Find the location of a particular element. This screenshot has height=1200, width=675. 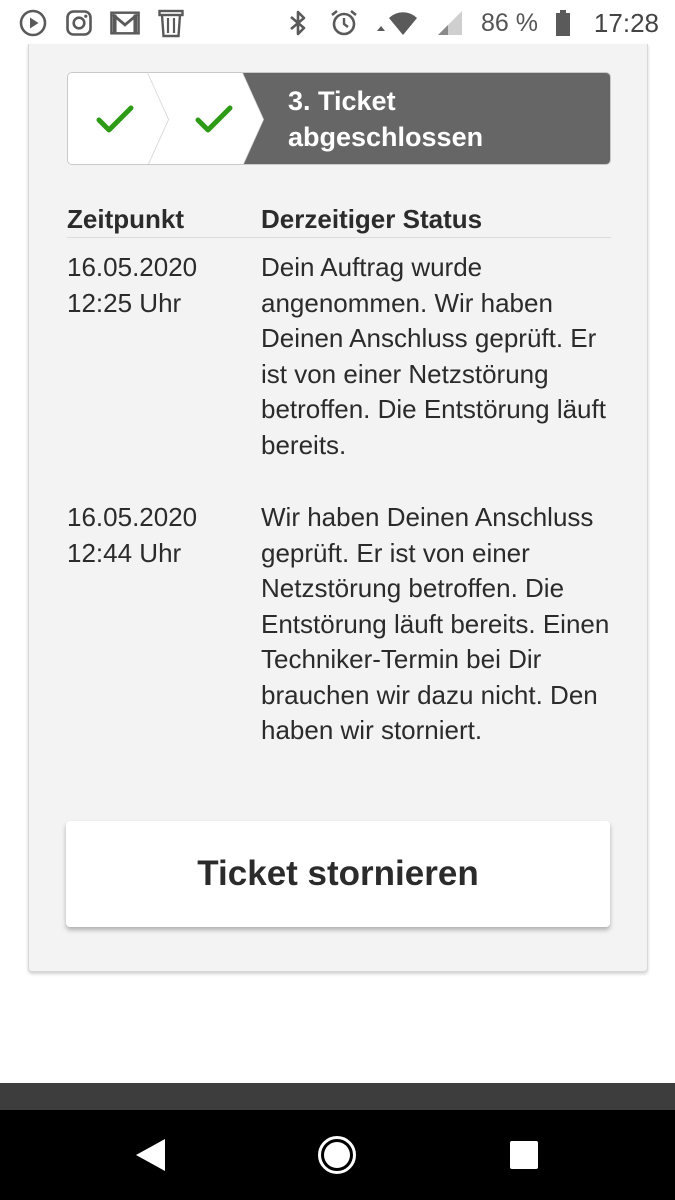

column-header-time: Zeitpunkt is located at coordinates (125, 219).